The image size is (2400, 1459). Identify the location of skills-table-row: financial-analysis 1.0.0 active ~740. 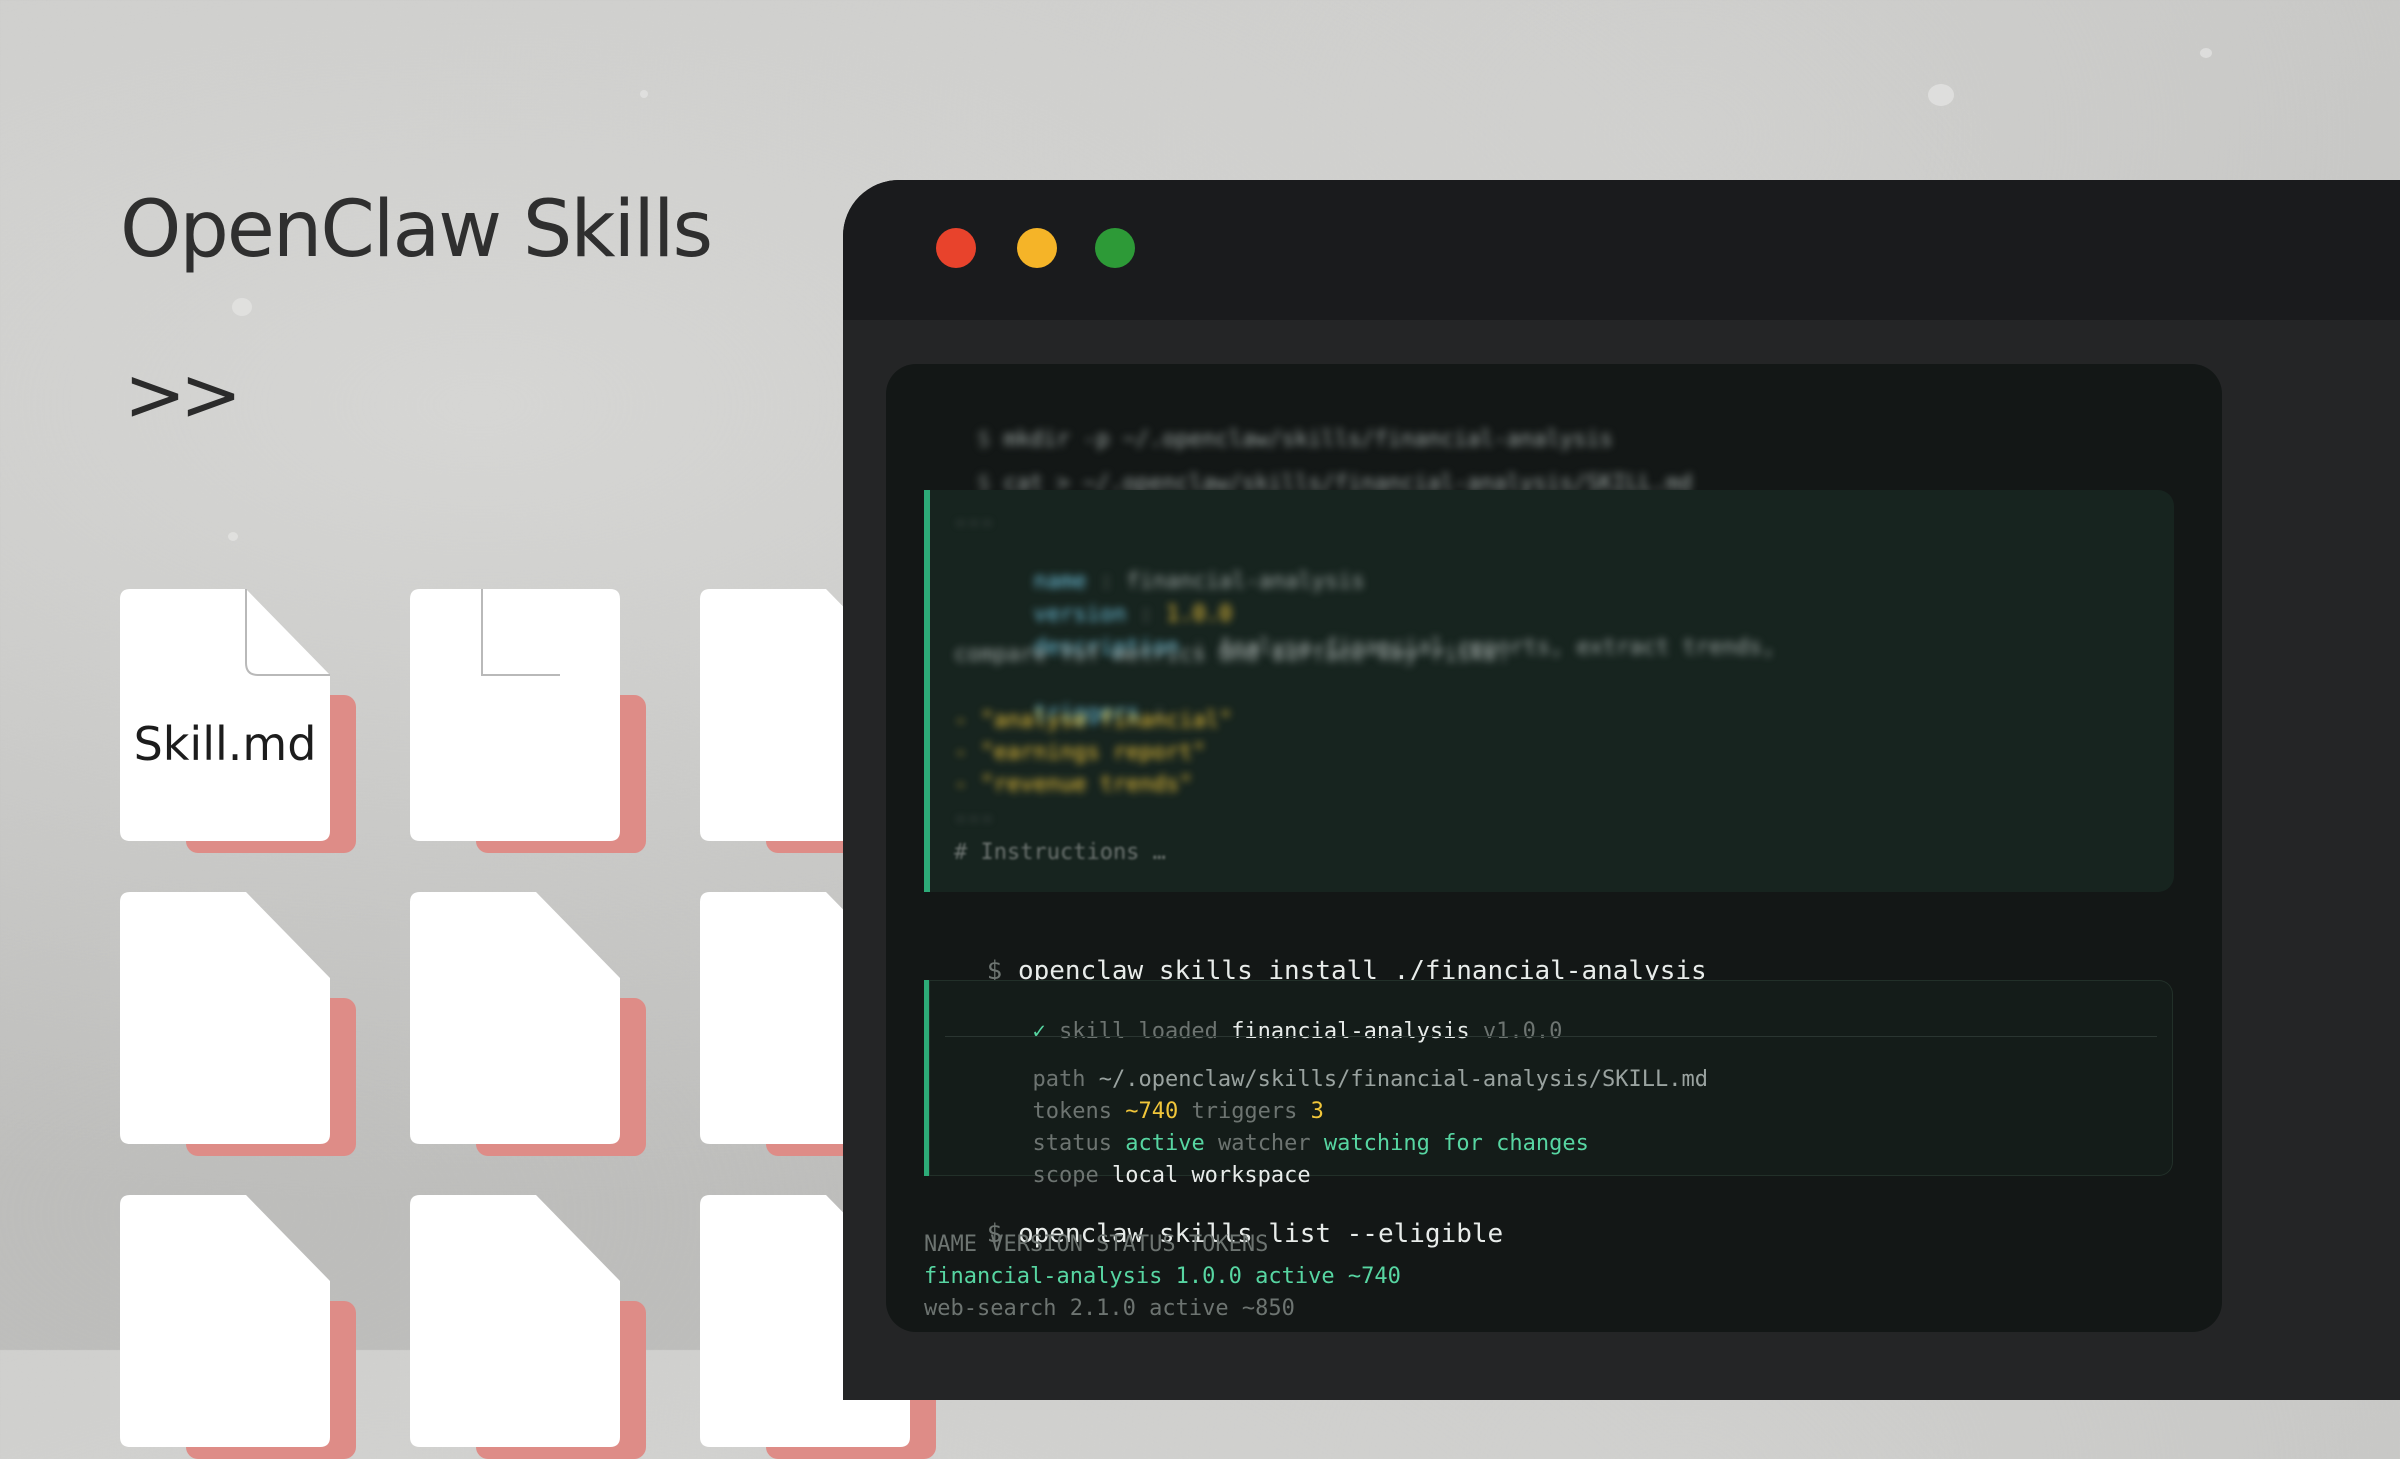
(1162, 1276).